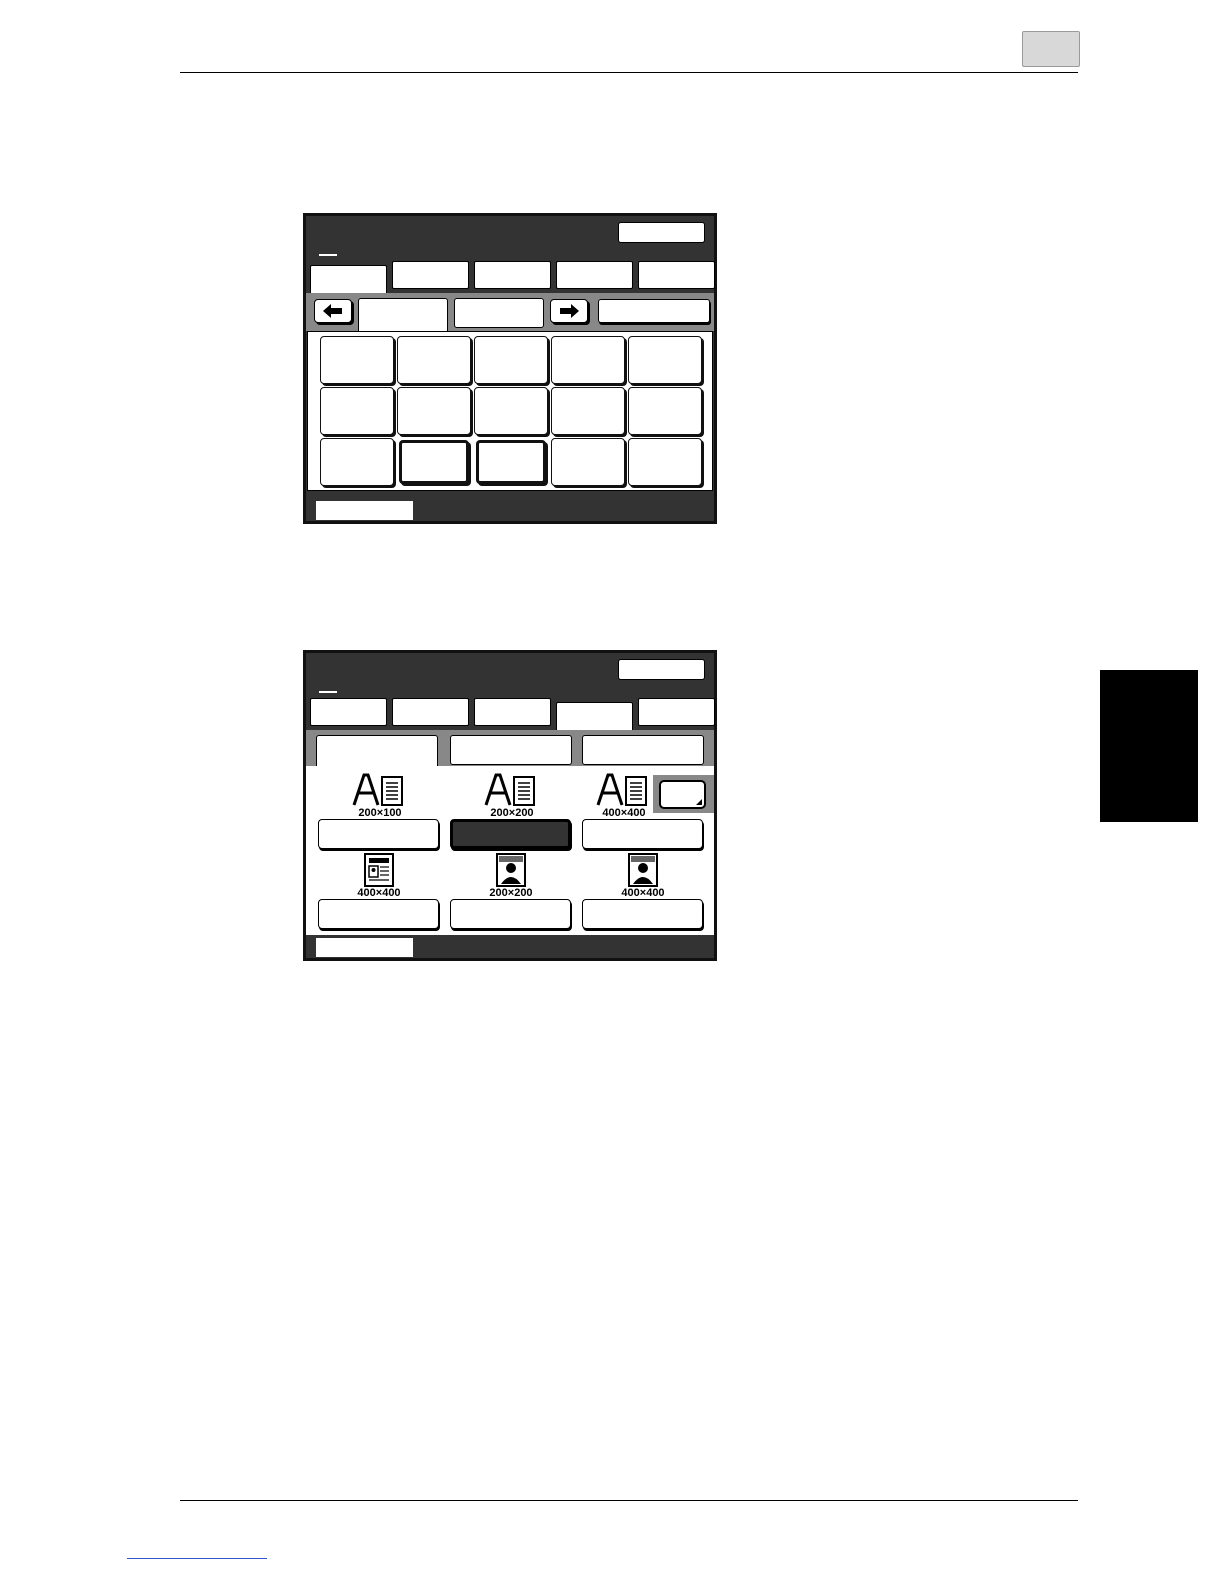 The image size is (1224, 1584). What do you see at coordinates (661, 669) in the screenshot?
I see `panel2-top-right-button` at bounding box center [661, 669].